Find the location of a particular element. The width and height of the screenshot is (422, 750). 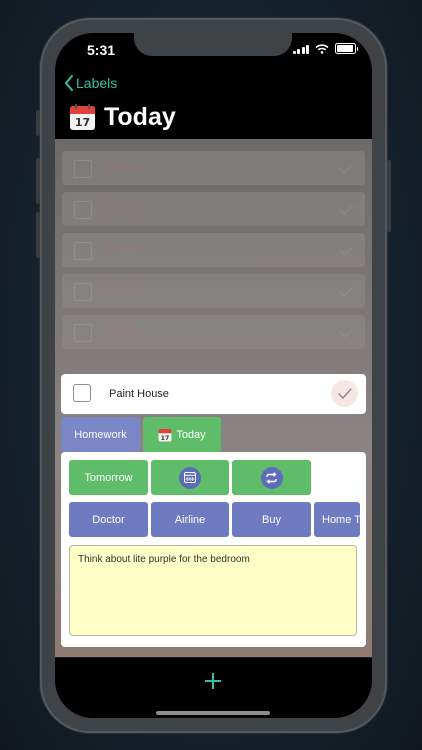

label-home-button: Home T is located at coordinates (337, 519).